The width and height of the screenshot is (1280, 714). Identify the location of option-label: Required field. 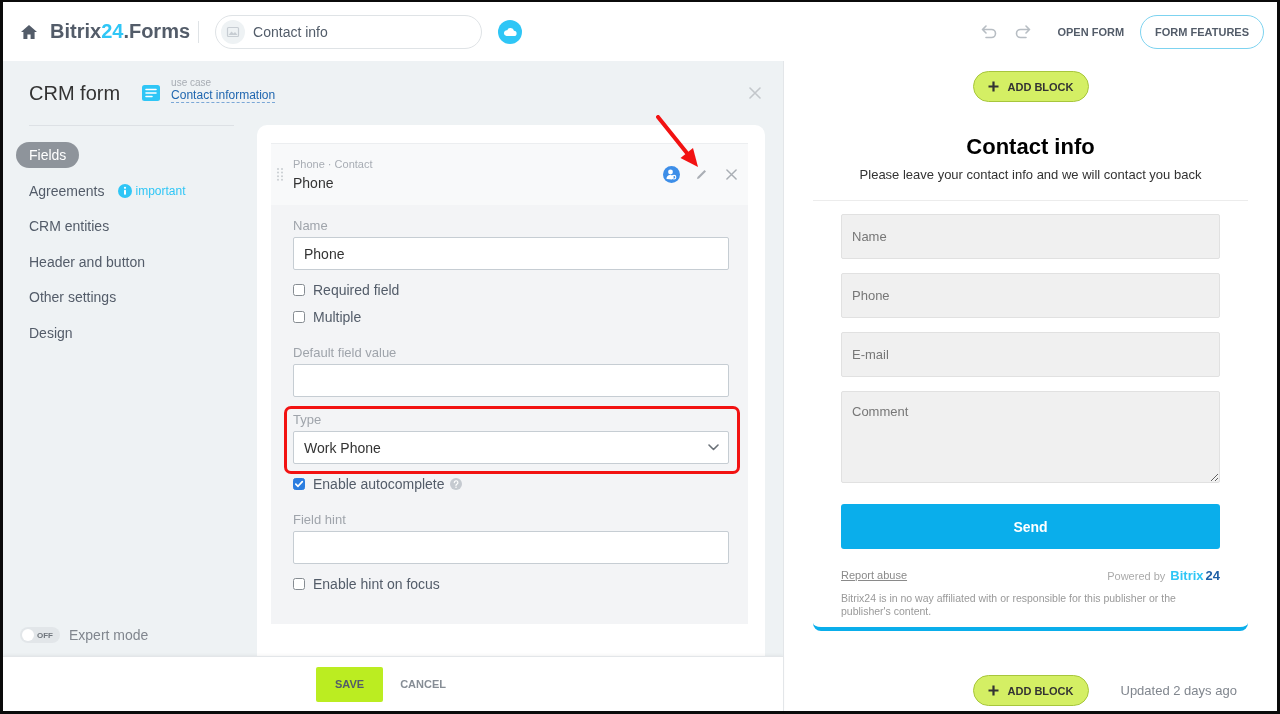
(356, 290).